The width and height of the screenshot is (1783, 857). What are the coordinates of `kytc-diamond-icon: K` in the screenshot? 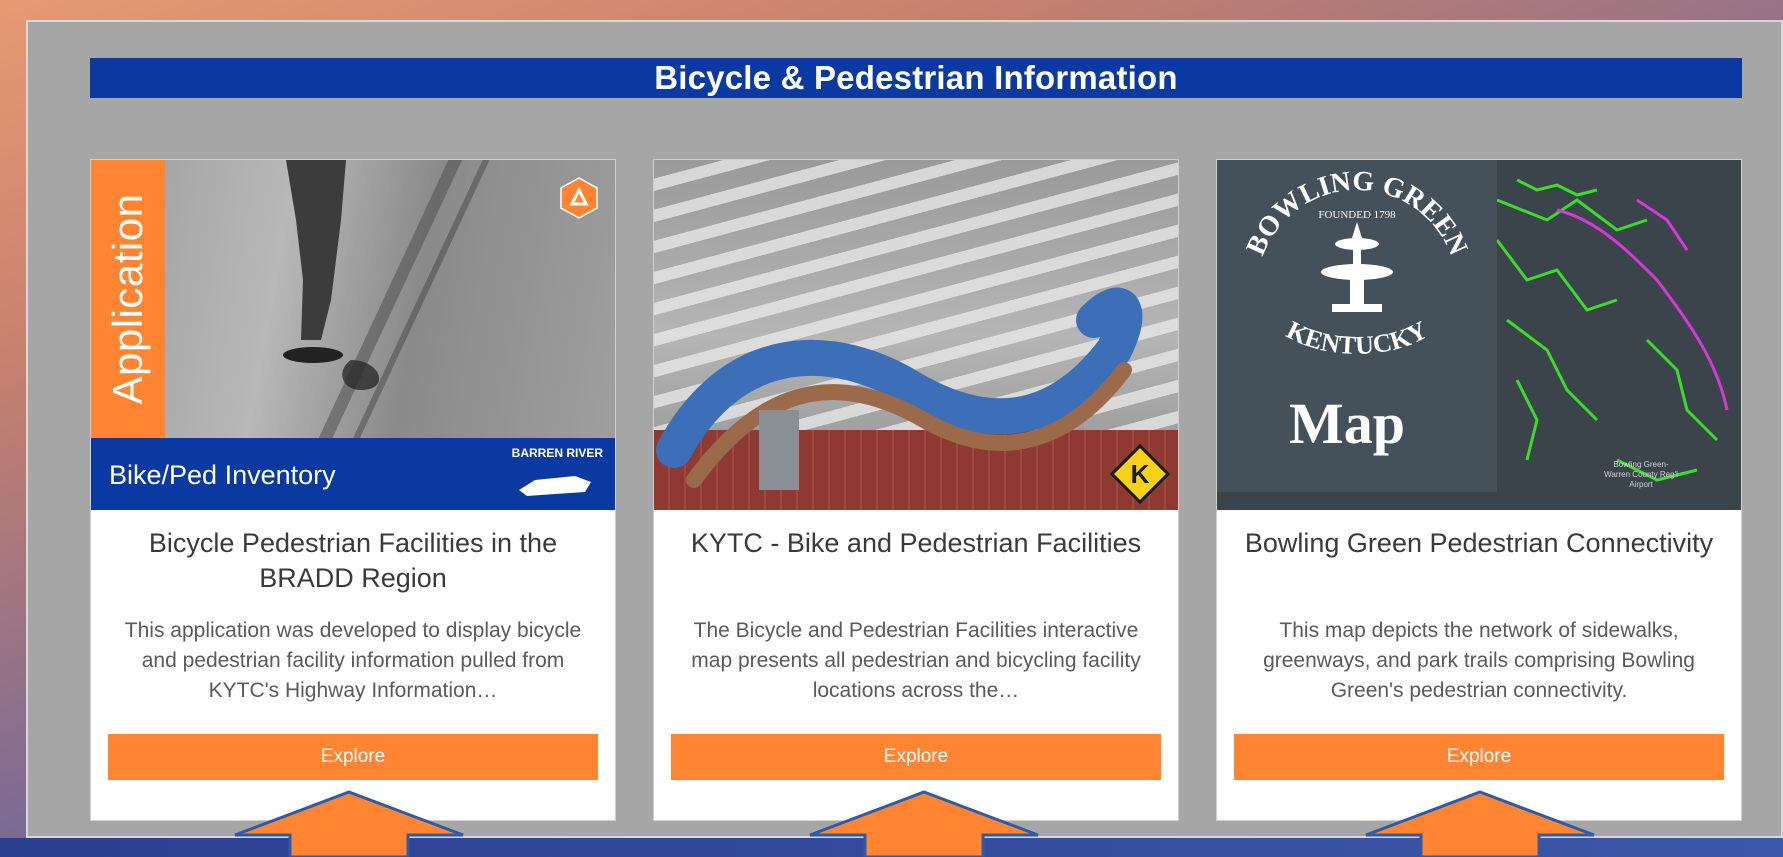 It's located at (1140, 474).